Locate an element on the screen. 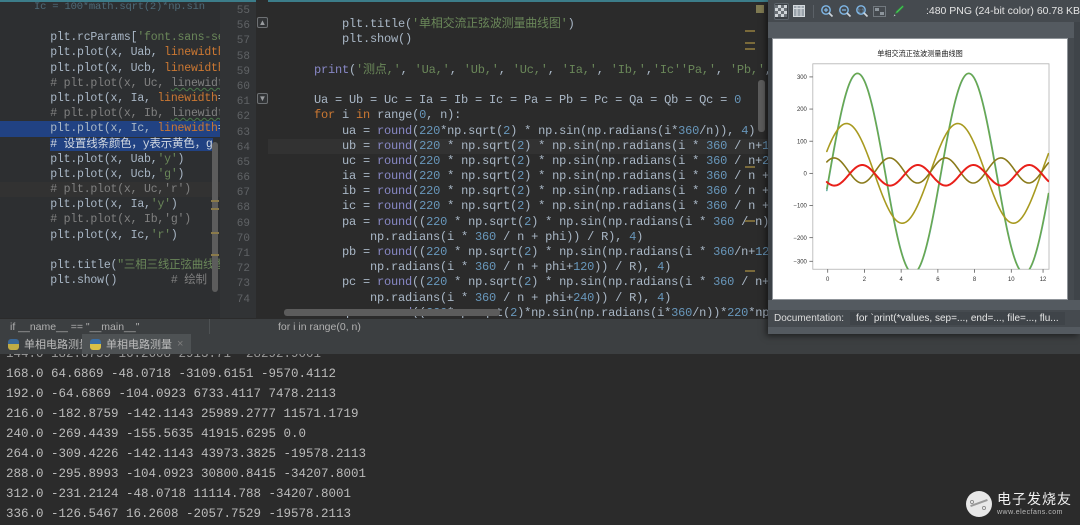 Image resolution: width=1080 pixels, height=525 pixels. svg-text: −100 is located at coordinates (800, 207).